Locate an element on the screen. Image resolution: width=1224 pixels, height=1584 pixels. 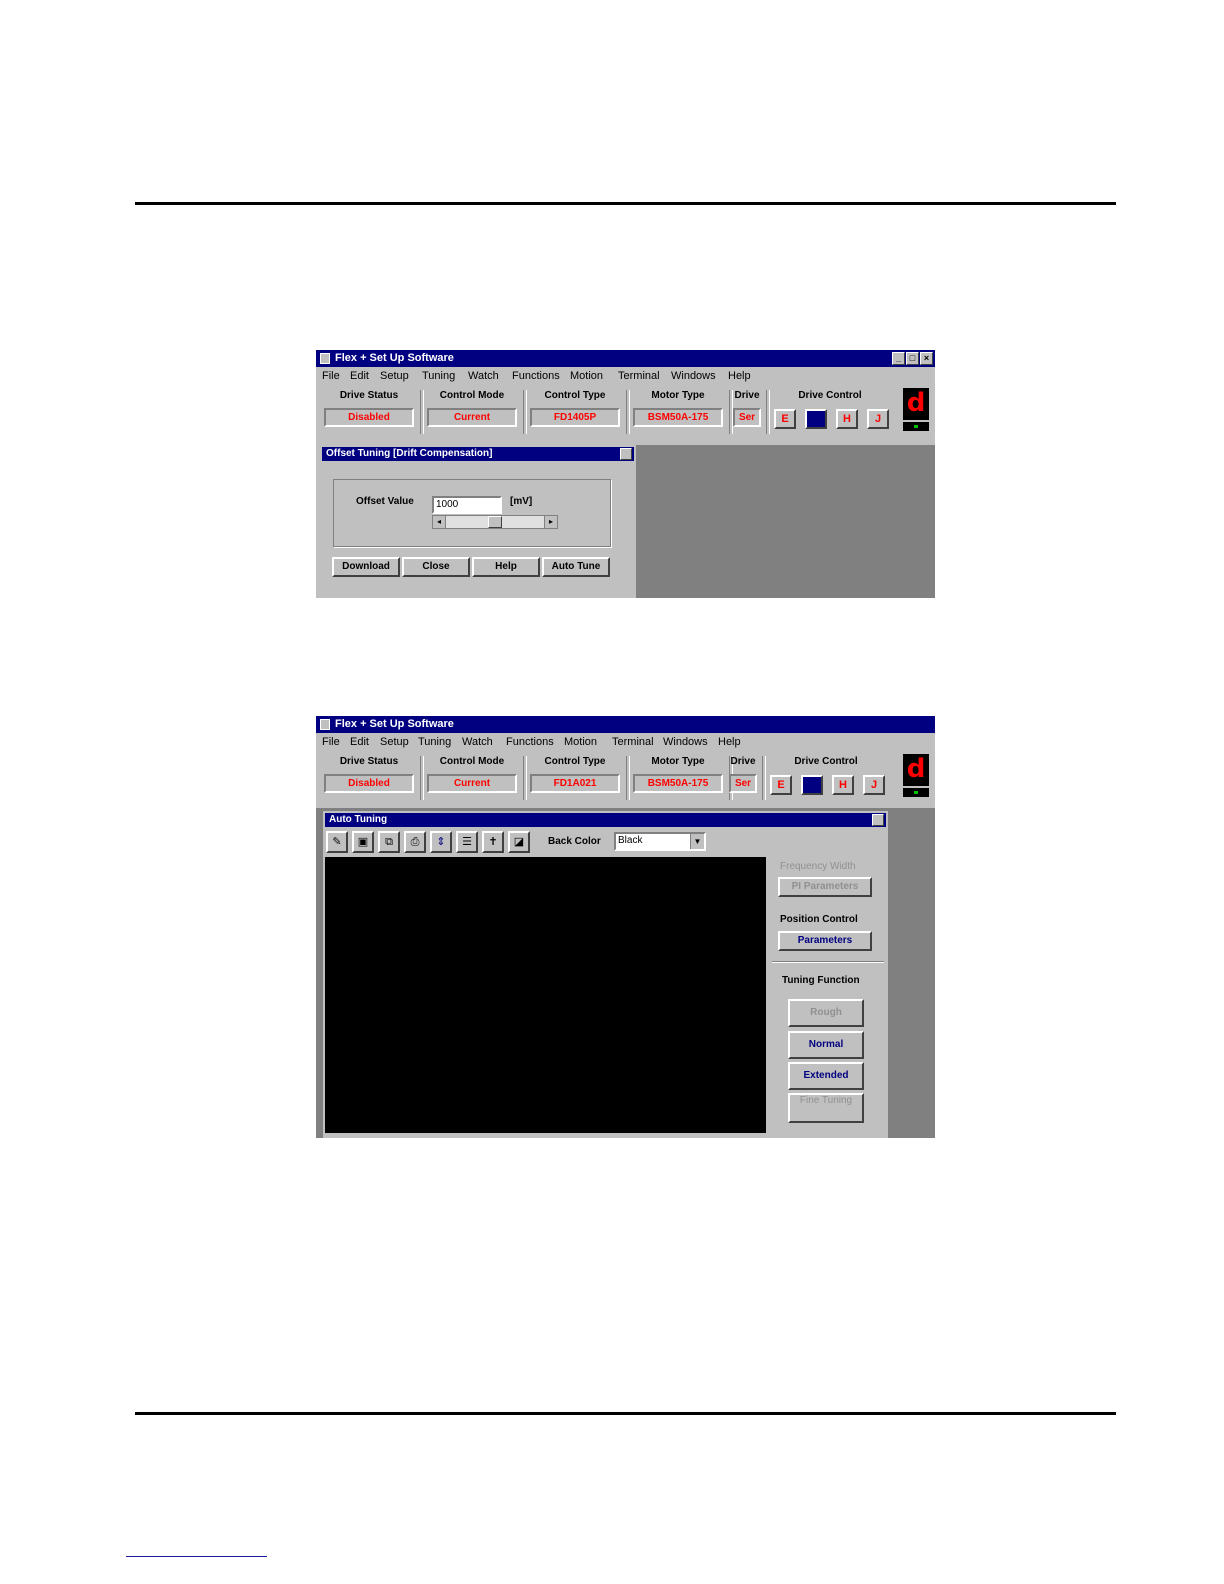
chevron-down-icon: ▼ is located at coordinates (697, 841).